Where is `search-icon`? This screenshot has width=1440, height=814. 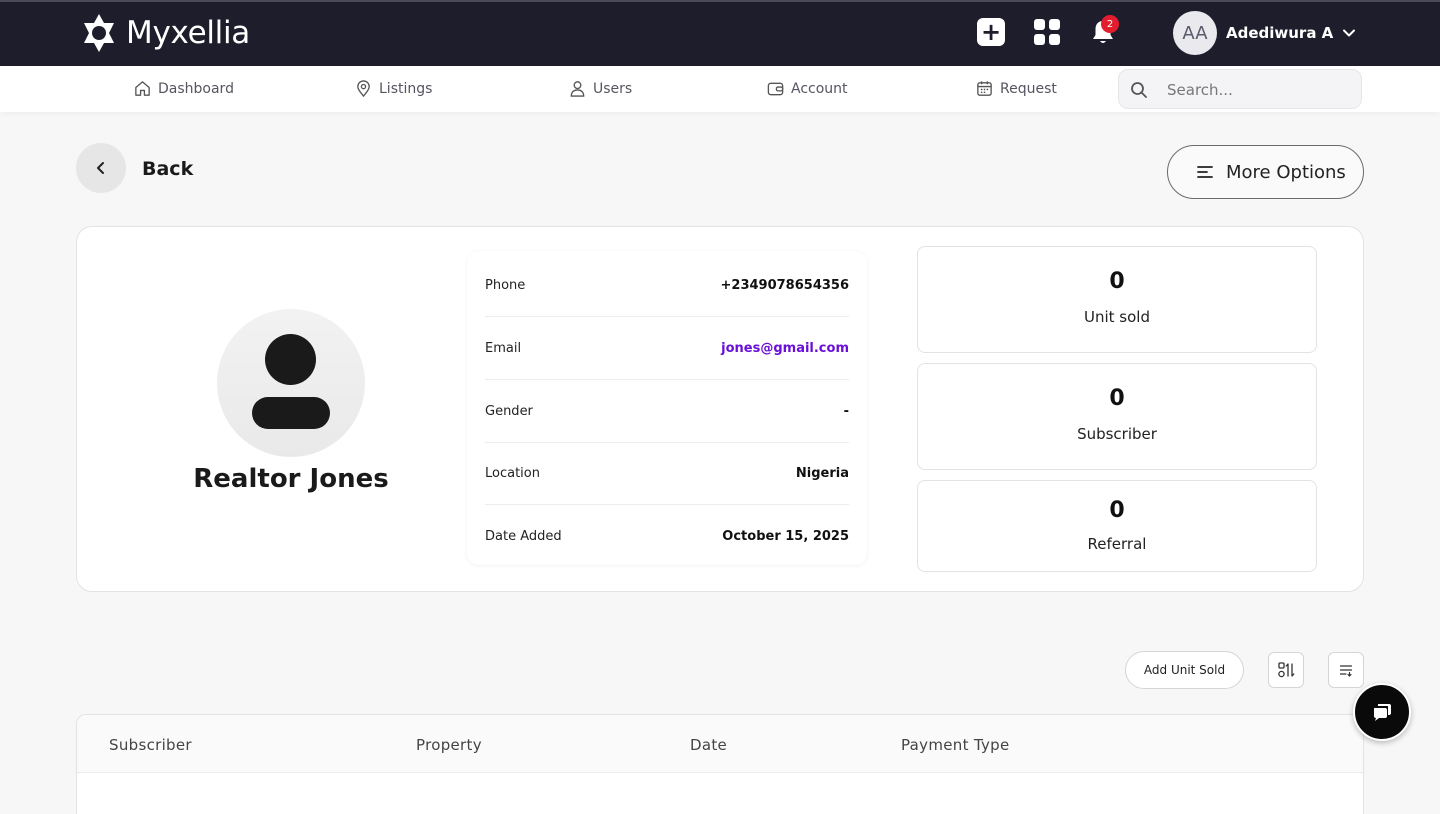
search-icon is located at coordinates (1139, 90).